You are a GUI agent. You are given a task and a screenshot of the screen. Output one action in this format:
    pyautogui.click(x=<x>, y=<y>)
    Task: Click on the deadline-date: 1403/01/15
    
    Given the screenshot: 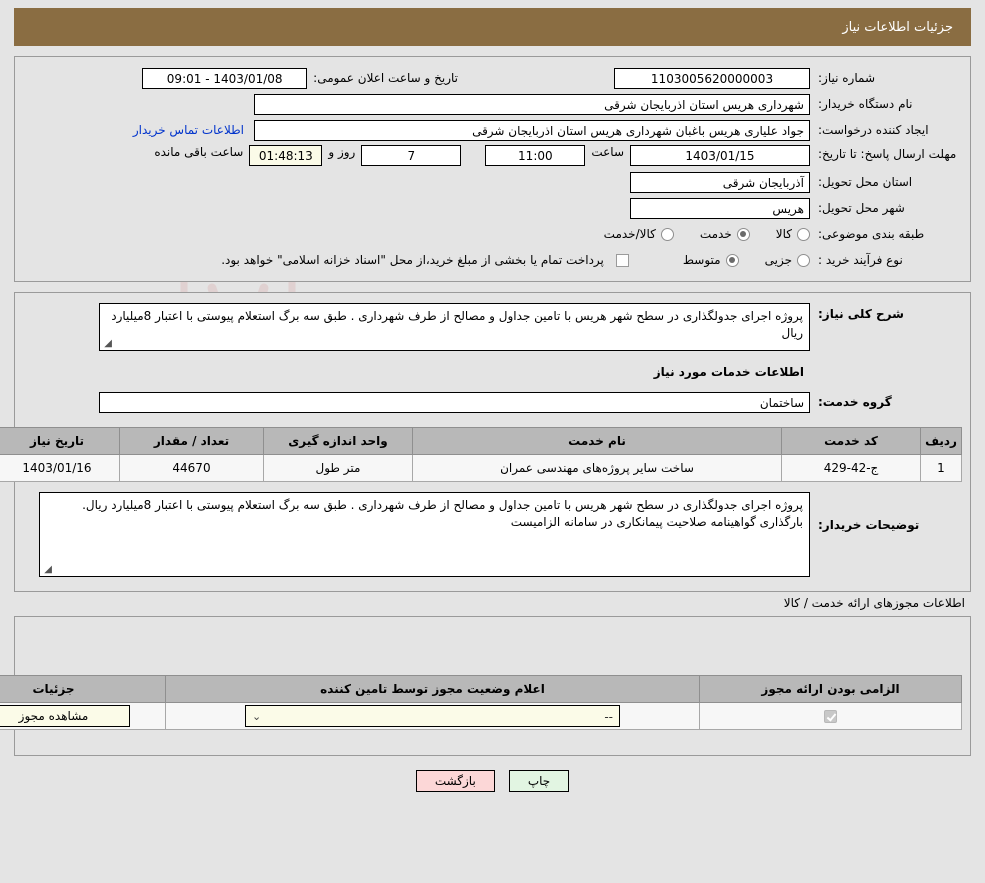 What is the action you would take?
    pyautogui.click(x=720, y=155)
    